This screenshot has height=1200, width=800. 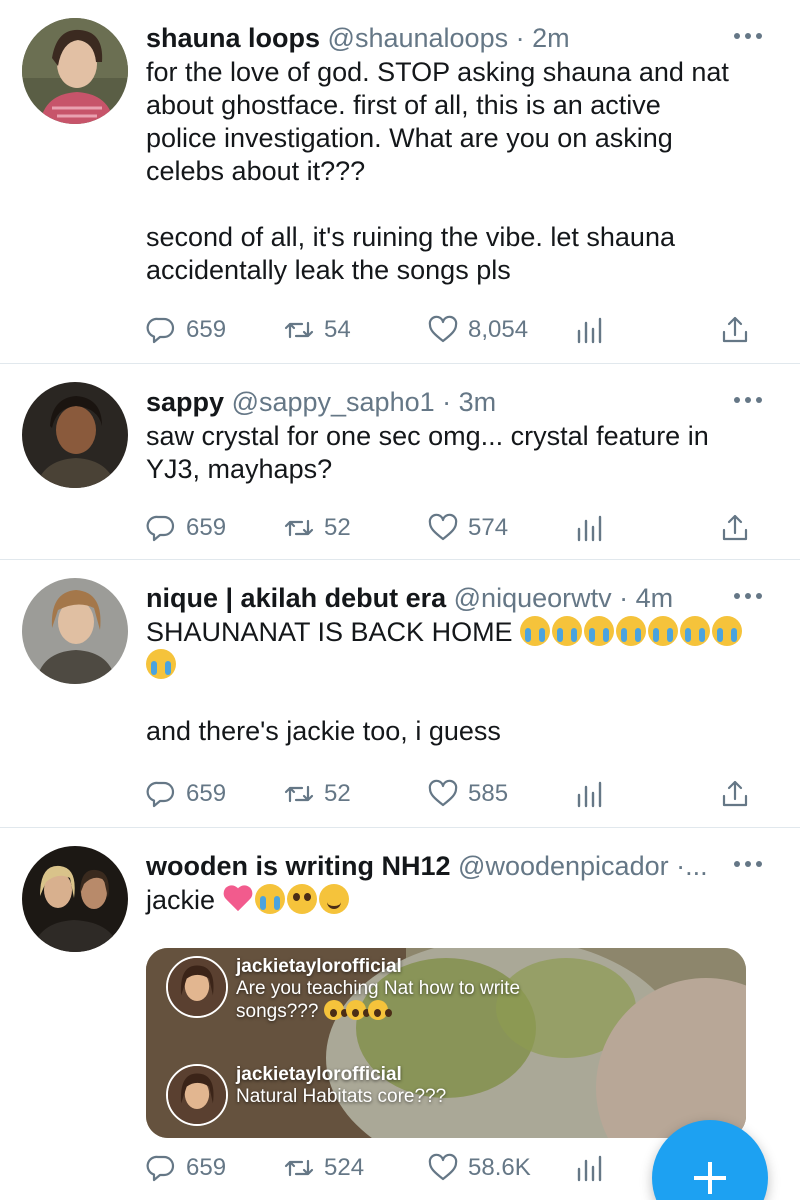 I want to click on tweet-text-line: and there's jackie too, i guess, so click(x=323, y=731).